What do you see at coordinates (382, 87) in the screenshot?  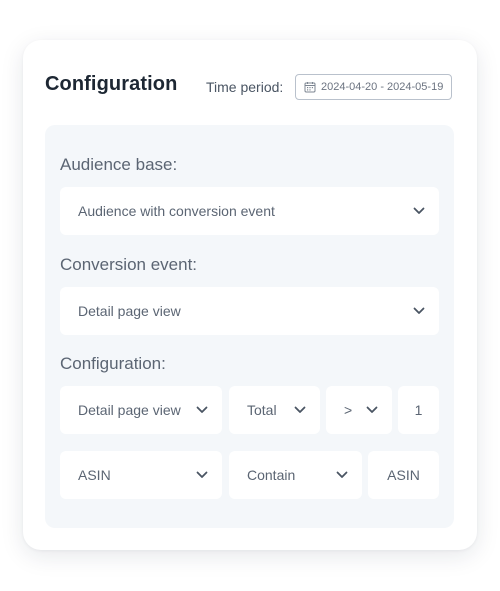 I see `date-range-text: 2024-04-20 - 2024-05-19` at bounding box center [382, 87].